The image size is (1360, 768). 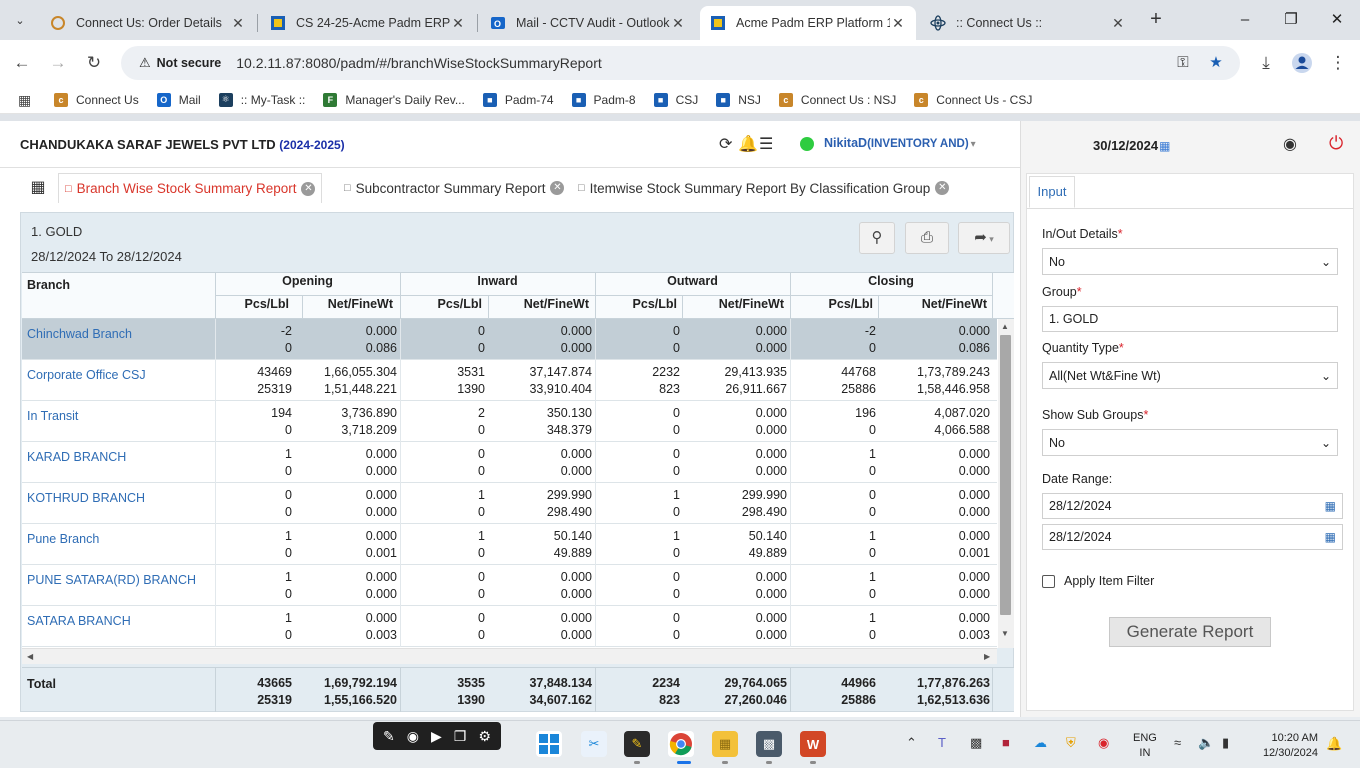 What do you see at coordinates (79, 334) in the screenshot?
I see `branch-name-link: Chinchwad Branch` at bounding box center [79, 334].